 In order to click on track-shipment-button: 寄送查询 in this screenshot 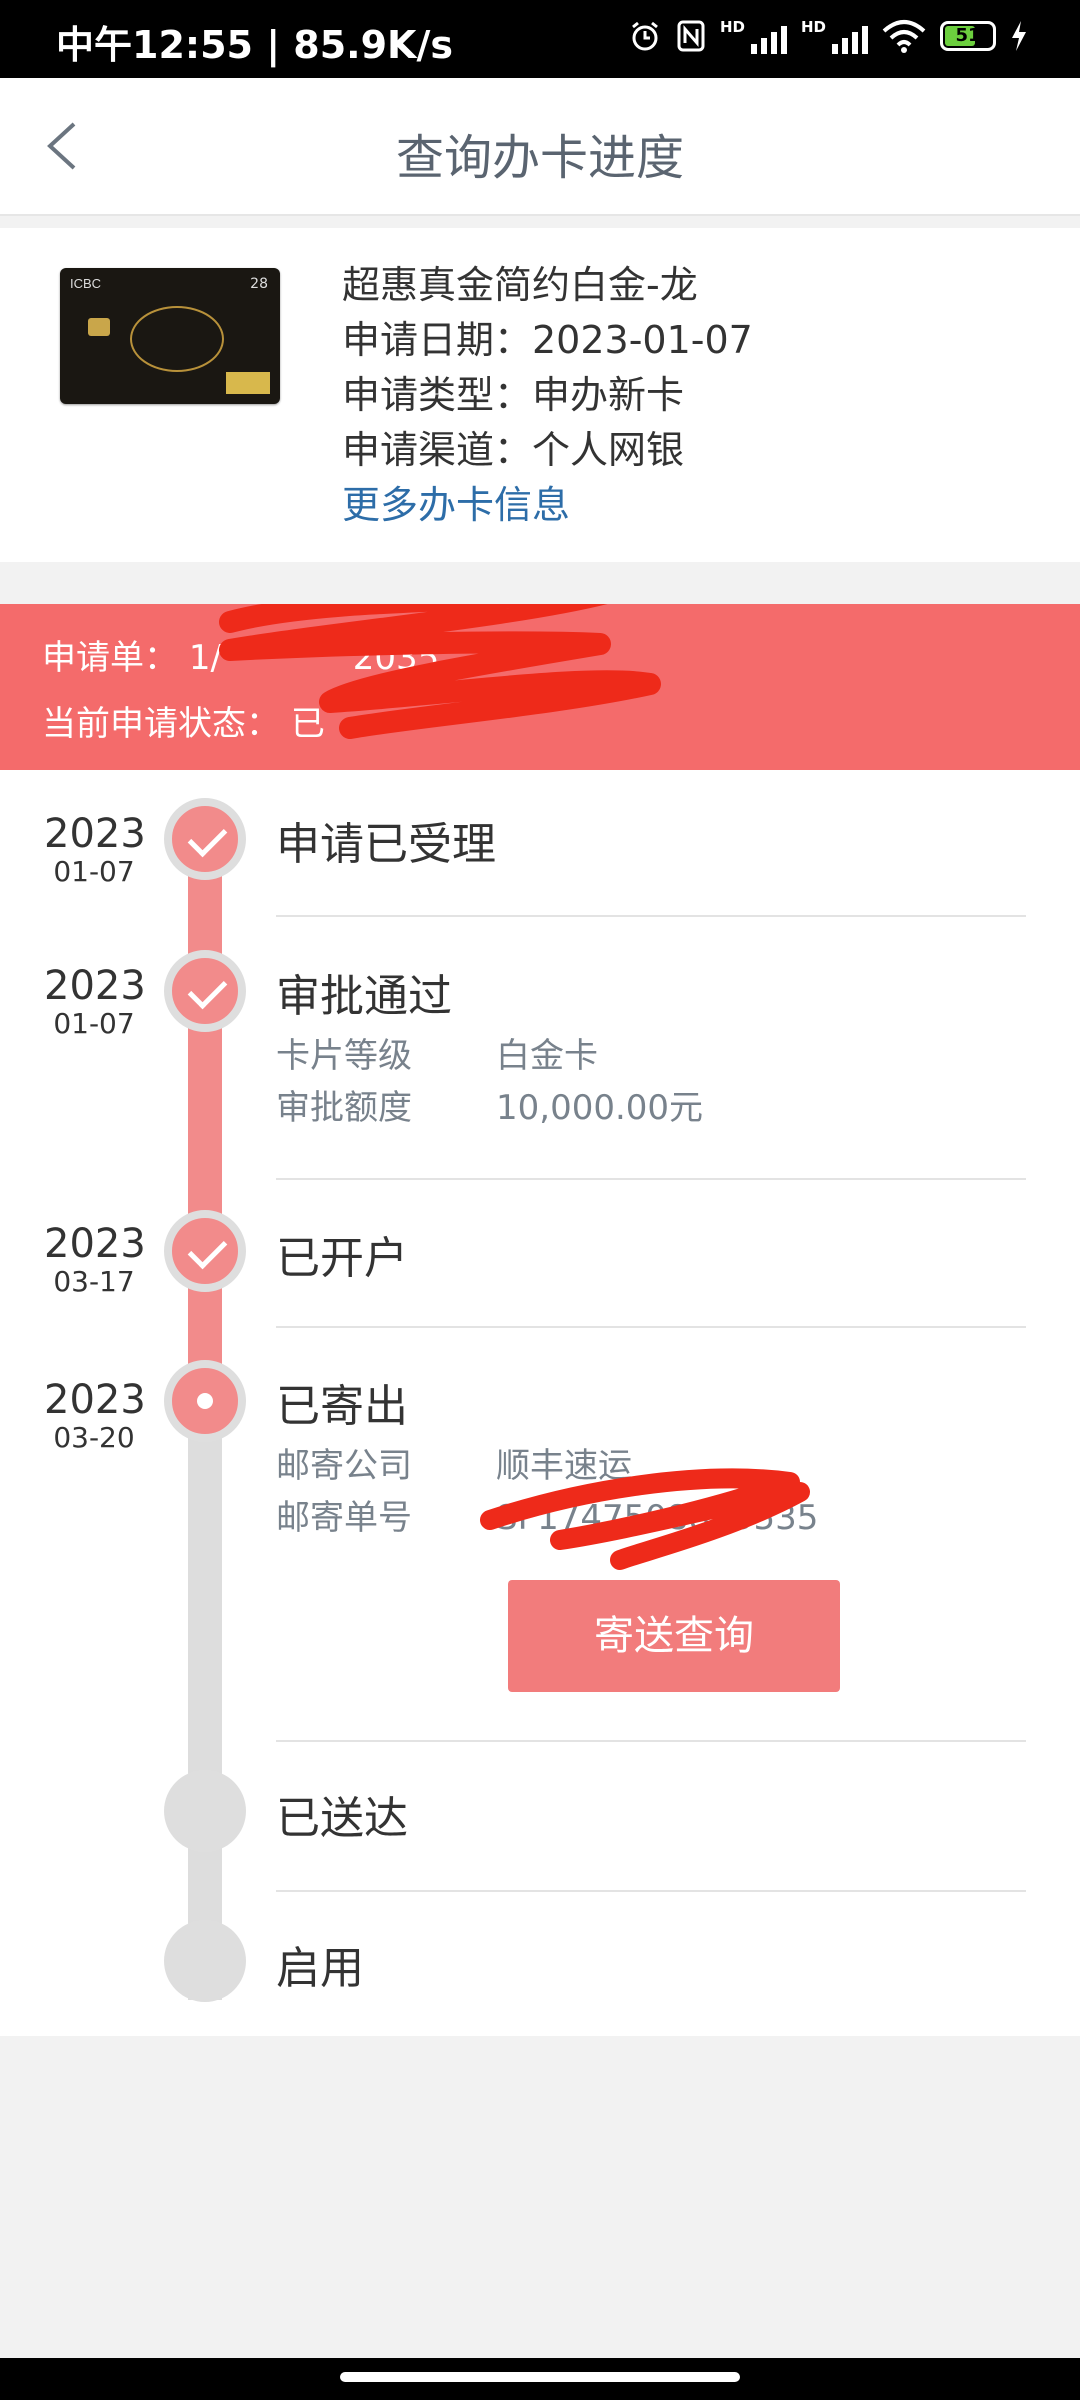, I will do `click(674, 1636)`.